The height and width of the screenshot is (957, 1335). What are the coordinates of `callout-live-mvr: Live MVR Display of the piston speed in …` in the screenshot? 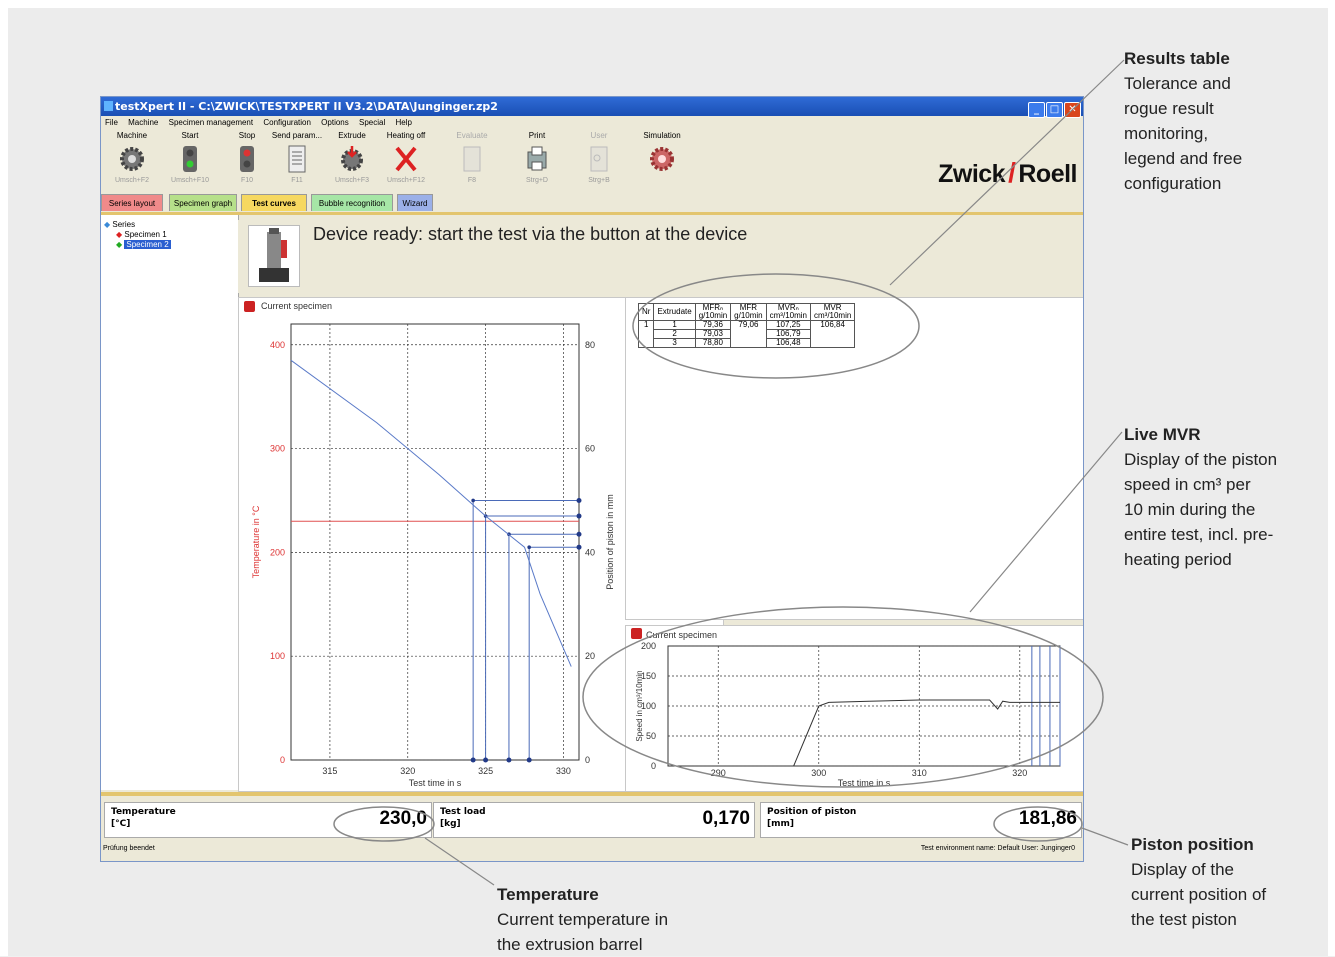 It's located at (1201, 497).